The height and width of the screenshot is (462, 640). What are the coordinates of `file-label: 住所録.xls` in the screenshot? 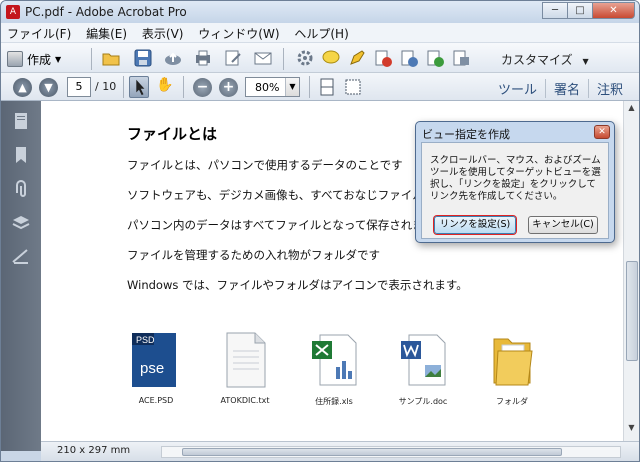 It's located at (334, 401).